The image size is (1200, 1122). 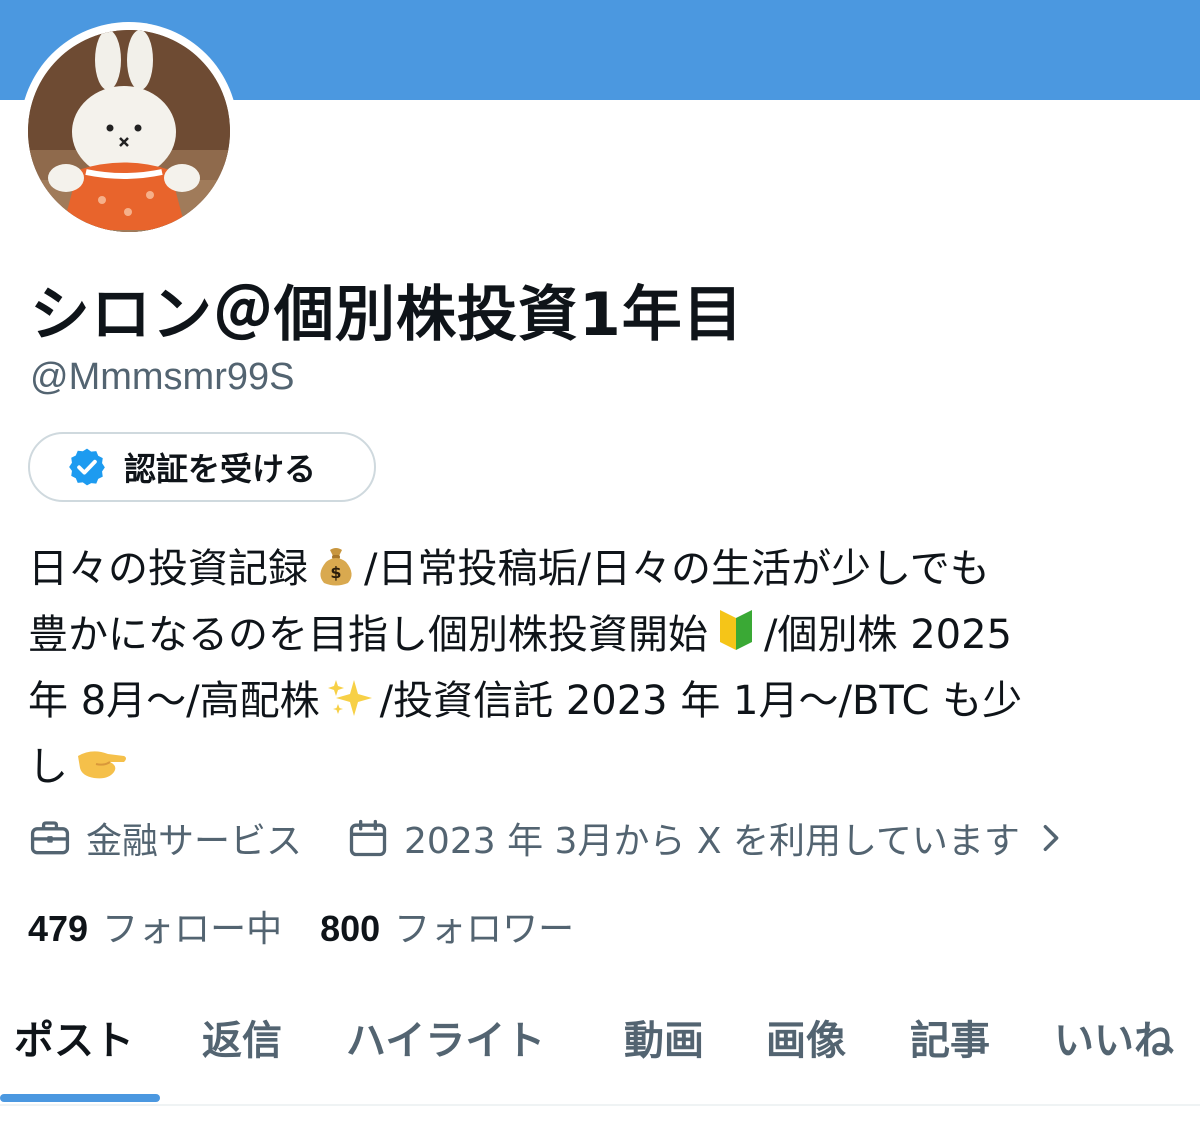 What do you see at coordinates (603, 767) in the screenshot?
I see `bio-line-4: し` at bounding box center [603, 767].